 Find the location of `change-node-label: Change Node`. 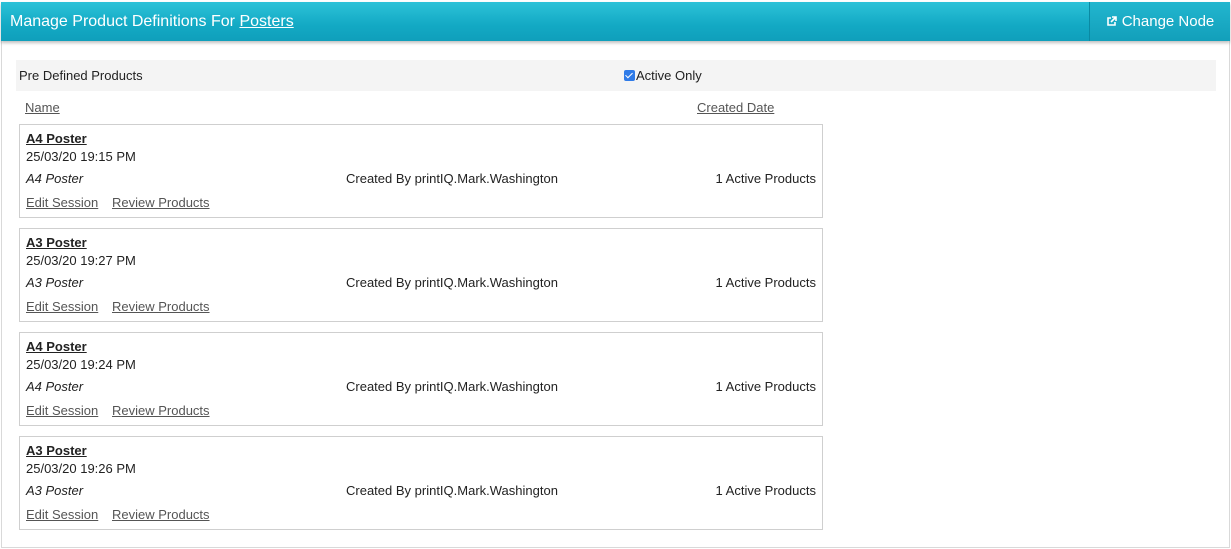

change-node-label: Change Node is located at coordinates (1168, 21).